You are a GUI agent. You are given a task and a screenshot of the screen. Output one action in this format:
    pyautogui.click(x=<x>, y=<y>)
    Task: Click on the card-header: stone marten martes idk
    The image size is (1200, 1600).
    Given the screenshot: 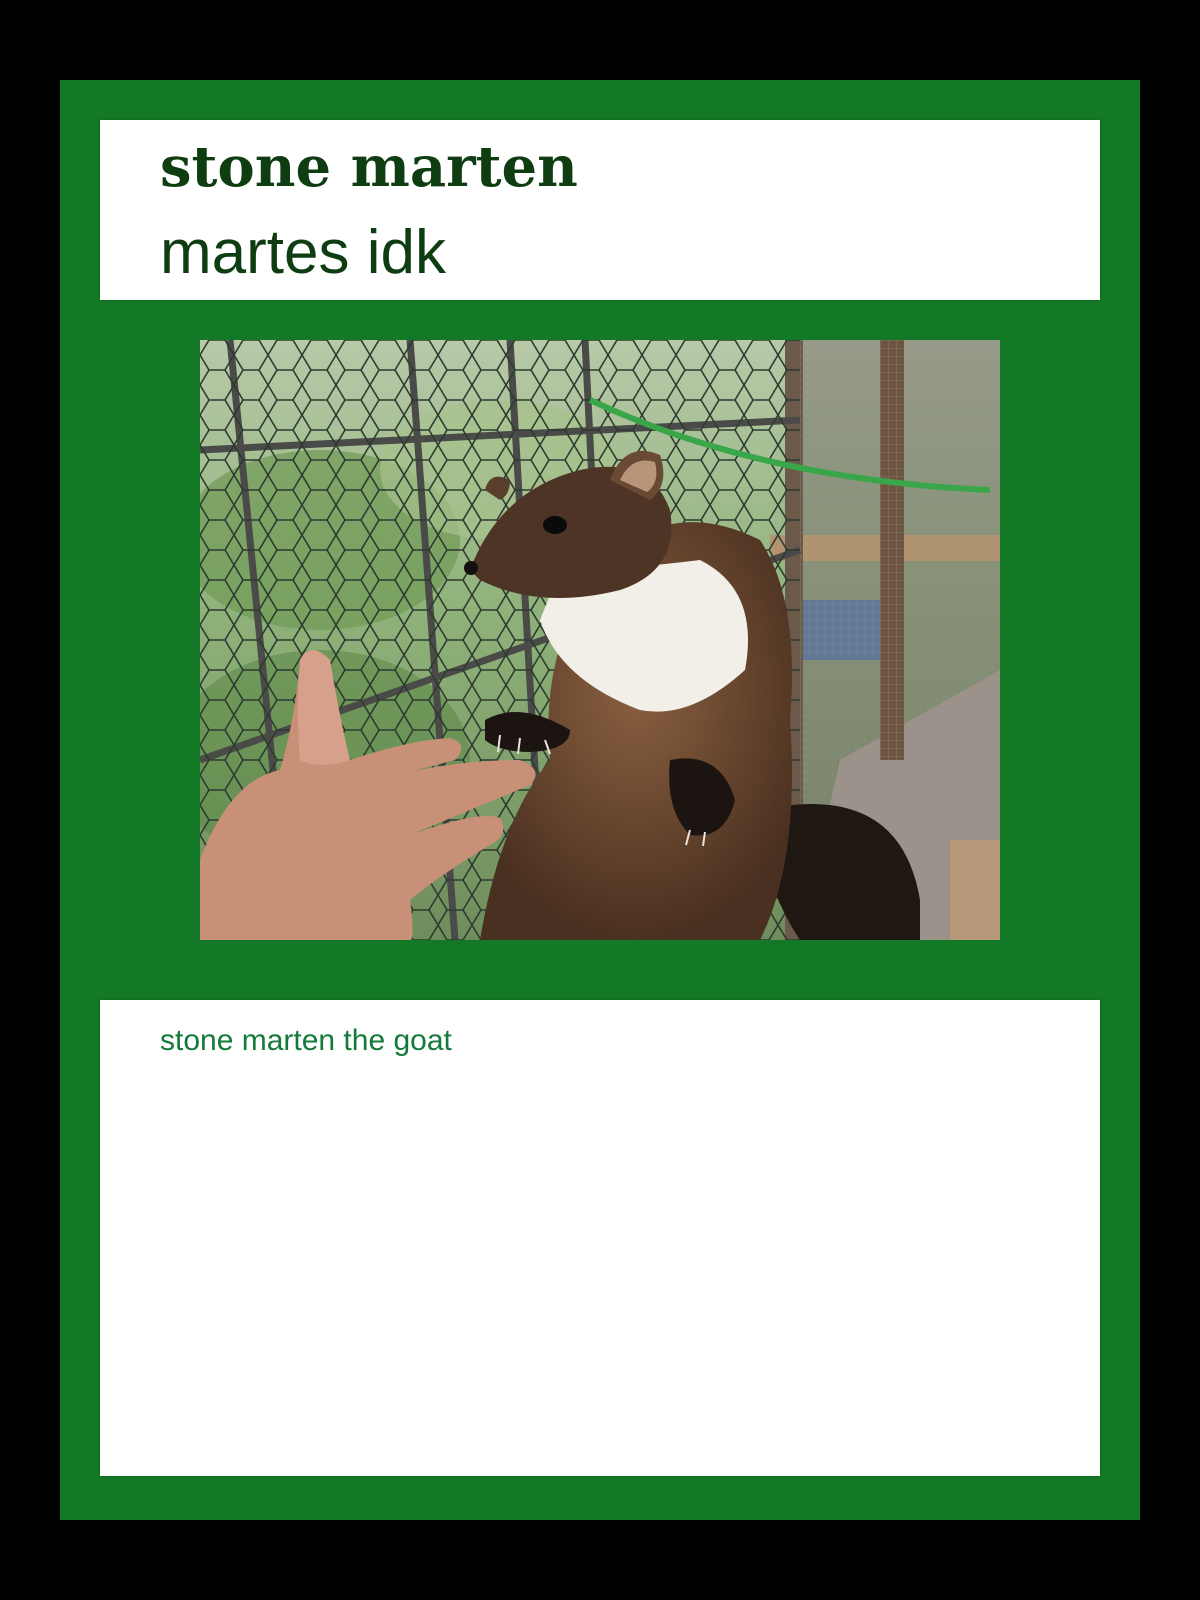 What is the action you would take?
    pyautogui.click(x=600, y=210)
    